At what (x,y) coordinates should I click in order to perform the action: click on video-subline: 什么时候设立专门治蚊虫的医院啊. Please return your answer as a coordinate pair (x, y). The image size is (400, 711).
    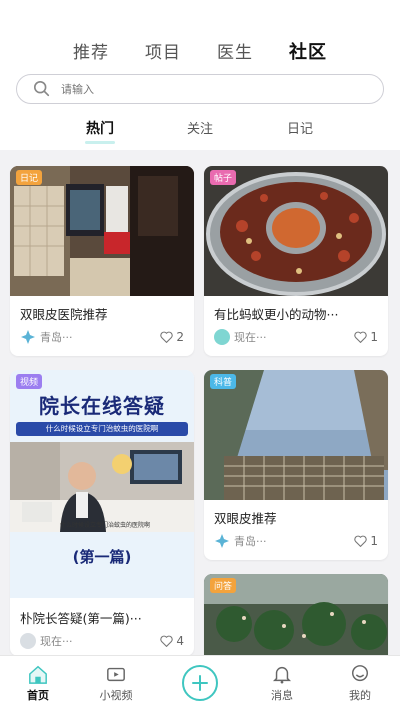
    Looking at the image, I should click on (102, 429).